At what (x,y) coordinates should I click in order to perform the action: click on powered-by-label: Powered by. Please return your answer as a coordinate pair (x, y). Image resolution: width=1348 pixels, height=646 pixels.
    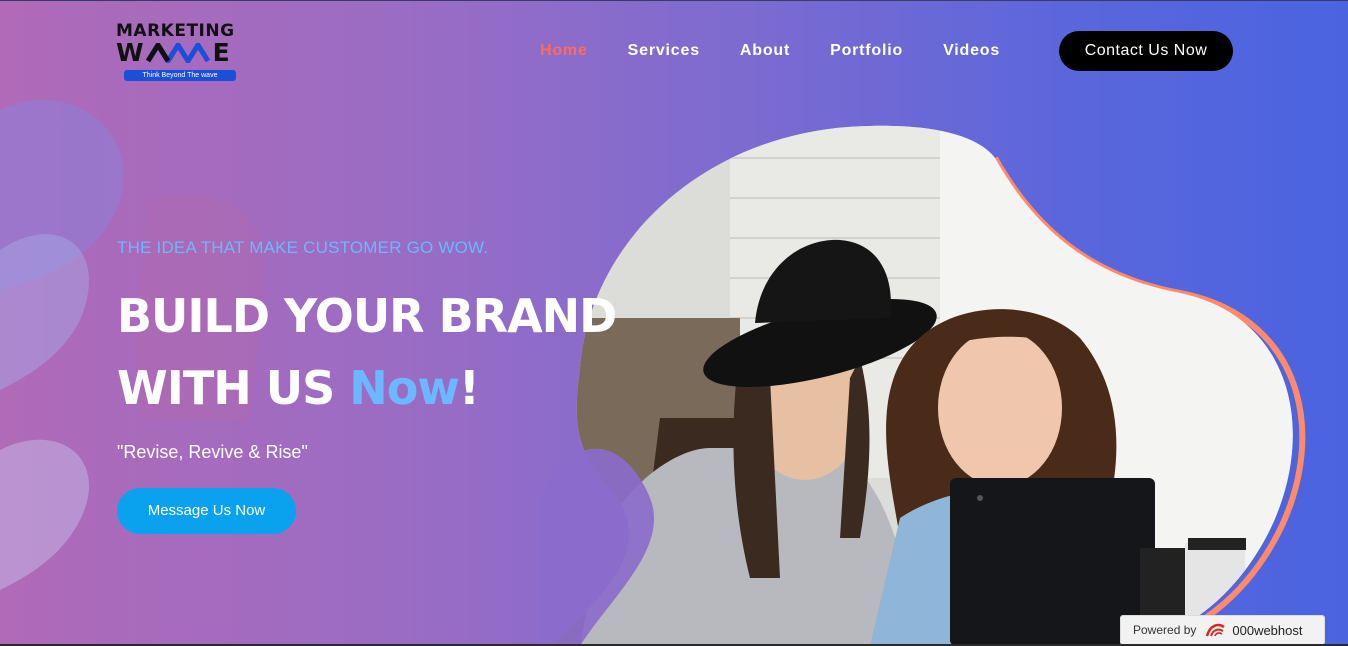
    Looking at the image, I should click on (1165, 630).